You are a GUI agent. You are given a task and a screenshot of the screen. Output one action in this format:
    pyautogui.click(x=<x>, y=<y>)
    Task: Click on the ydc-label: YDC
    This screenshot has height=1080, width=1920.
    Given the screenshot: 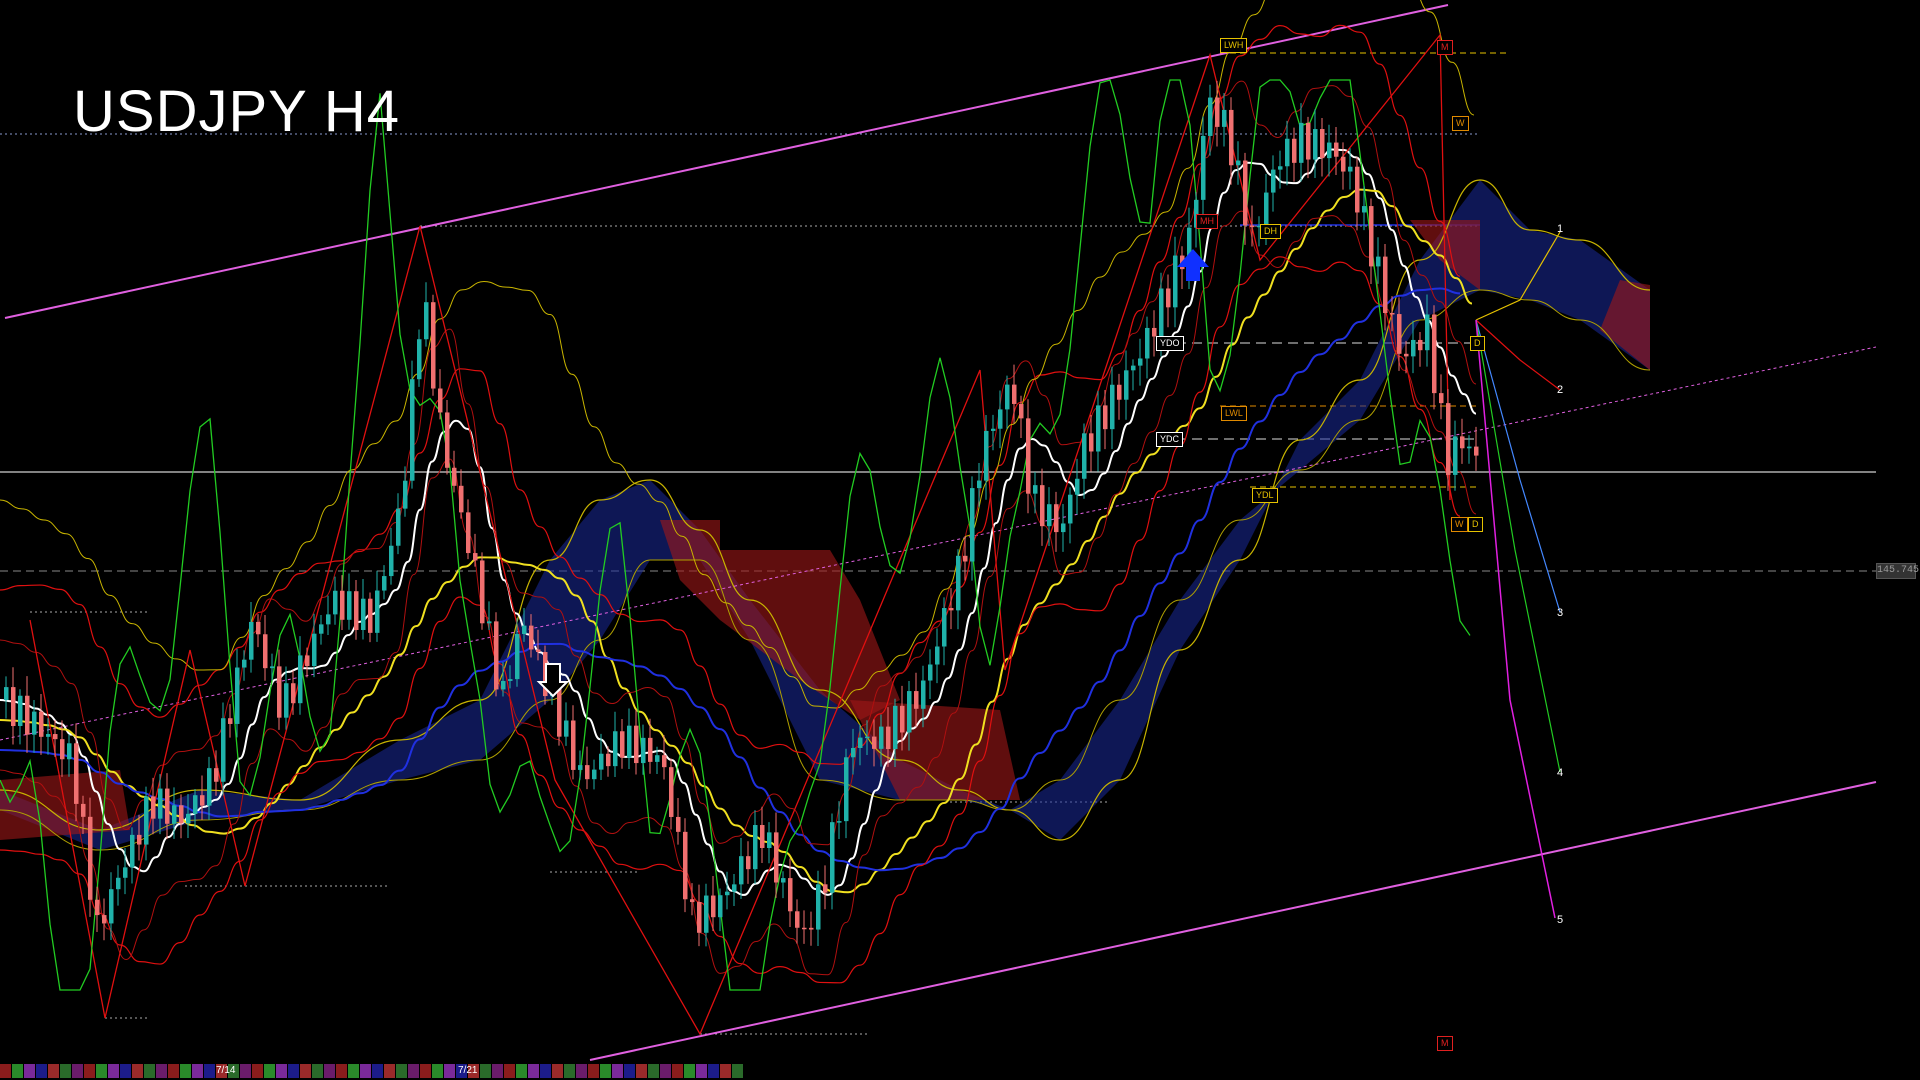 What is the action you would take?
    pyautogui.click(x=1170, y=439)
    